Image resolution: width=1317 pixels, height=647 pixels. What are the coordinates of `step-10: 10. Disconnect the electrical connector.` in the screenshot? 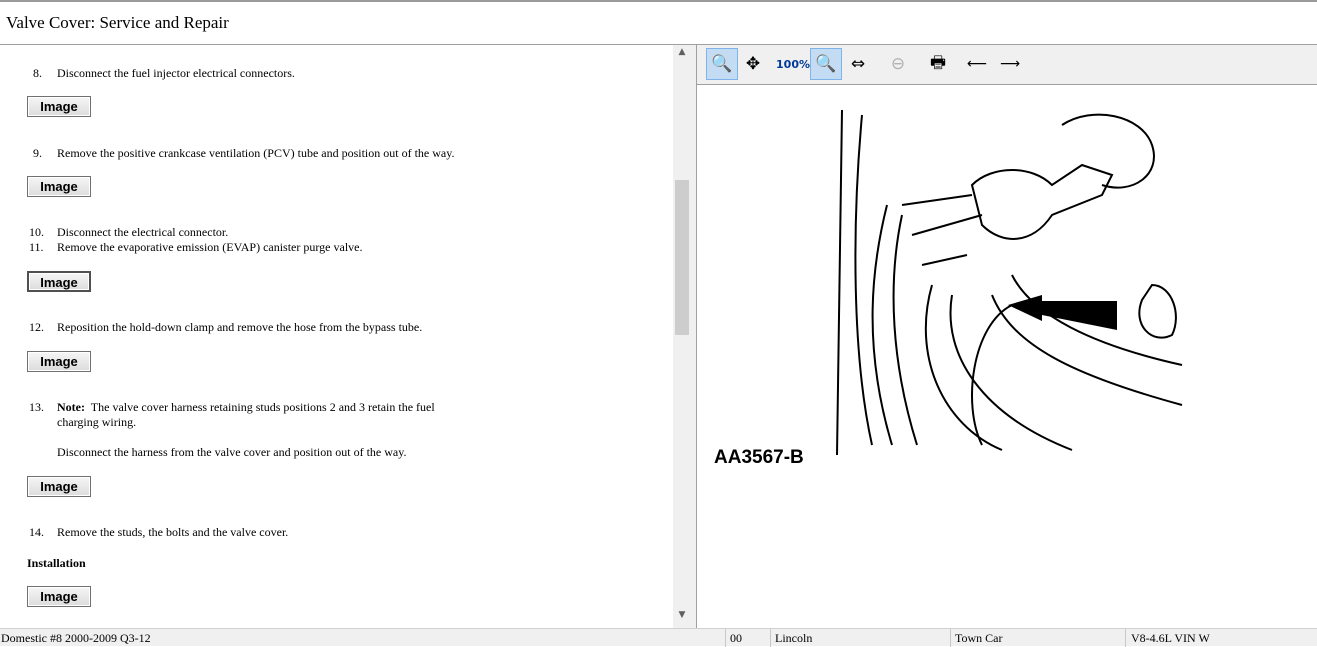 It's located at (128, 232).